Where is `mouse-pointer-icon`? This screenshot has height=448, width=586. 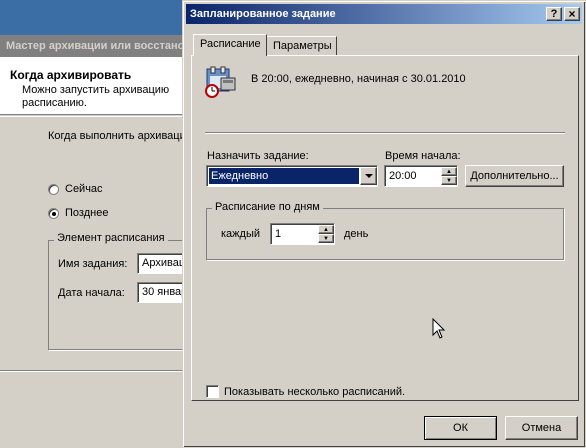 mouse-pointer-icon is located at coordinates (439, 328).